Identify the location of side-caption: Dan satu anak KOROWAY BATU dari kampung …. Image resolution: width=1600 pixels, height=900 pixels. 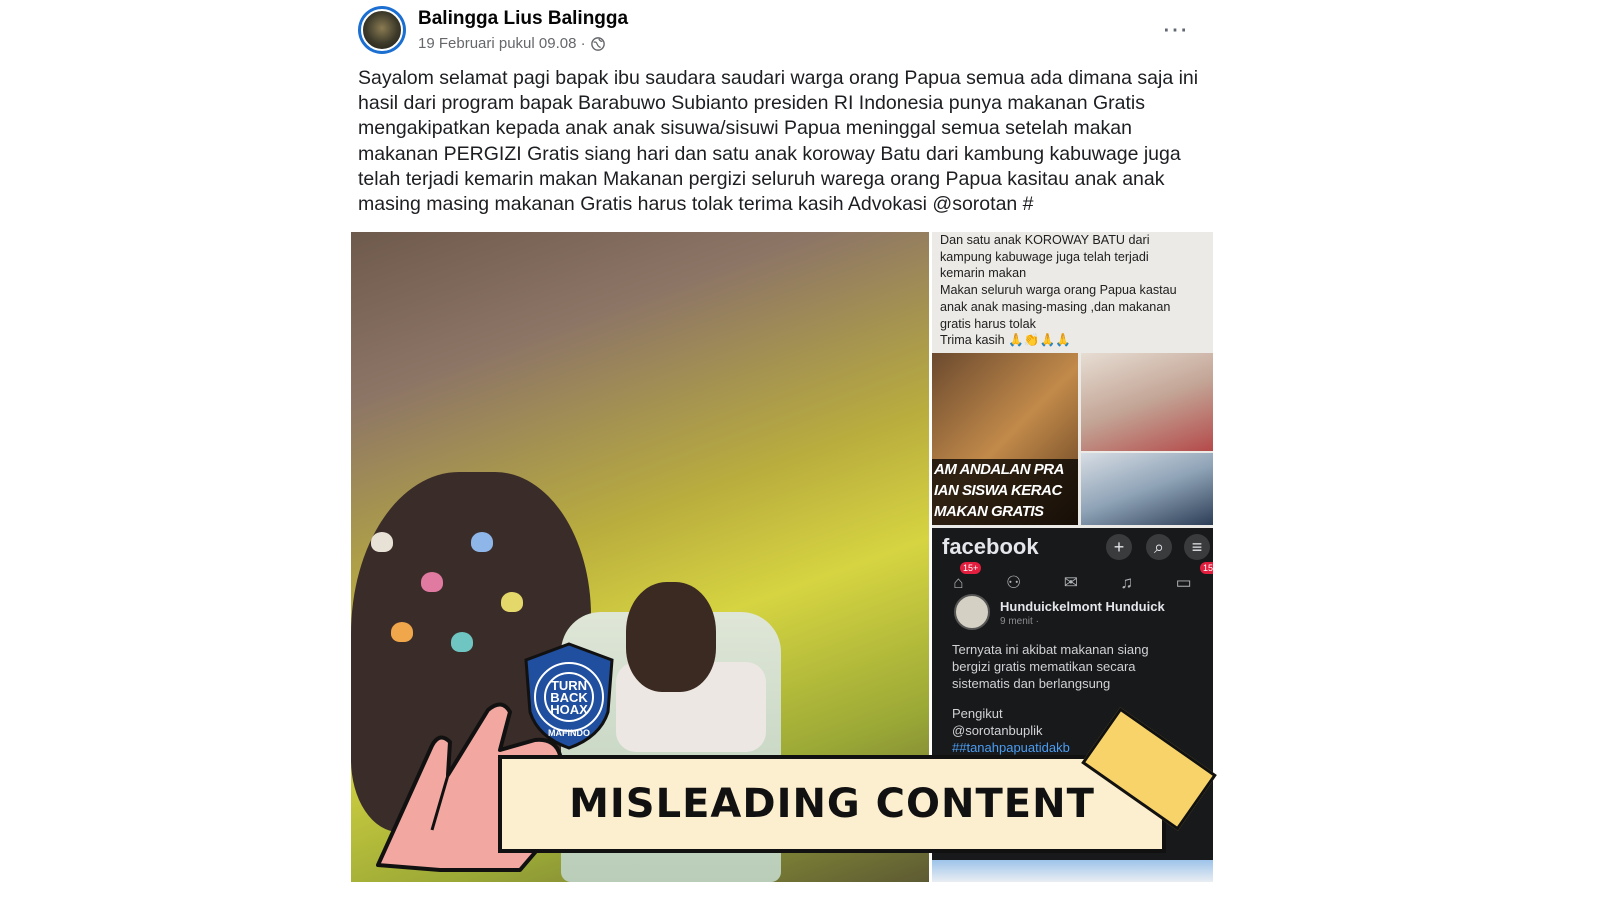
(1058, 290).